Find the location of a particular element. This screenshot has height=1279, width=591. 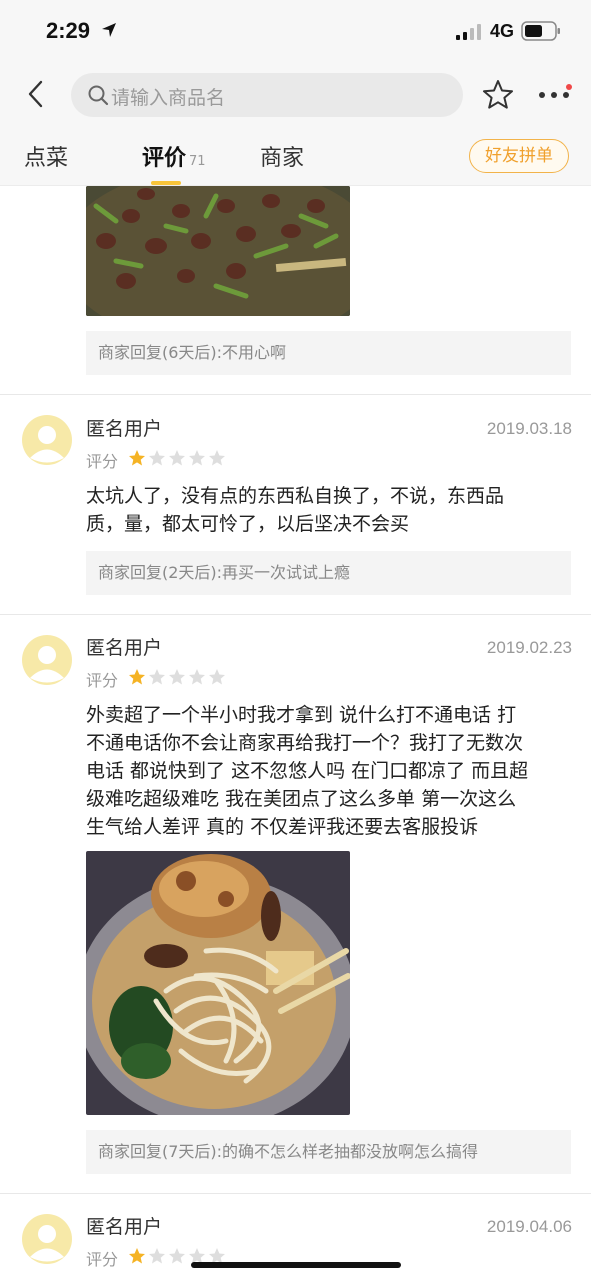

active-tab-indicator is located at coordinates (166, 183).